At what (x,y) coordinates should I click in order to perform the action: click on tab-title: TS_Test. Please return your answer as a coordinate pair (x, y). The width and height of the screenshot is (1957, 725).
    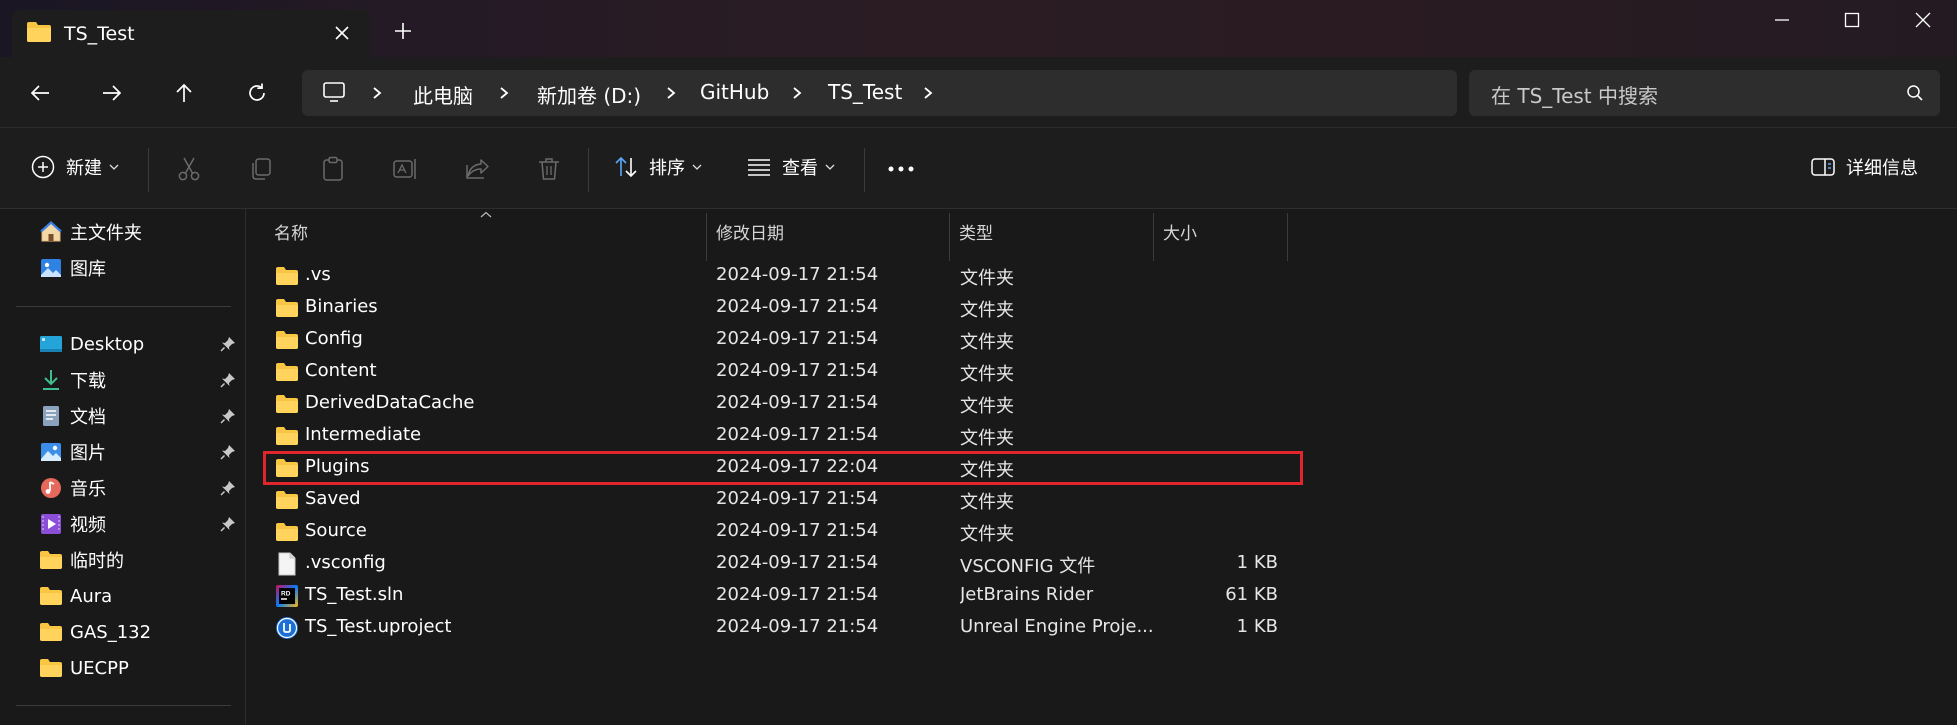
    Looking at the image, I should click on (99, 34).